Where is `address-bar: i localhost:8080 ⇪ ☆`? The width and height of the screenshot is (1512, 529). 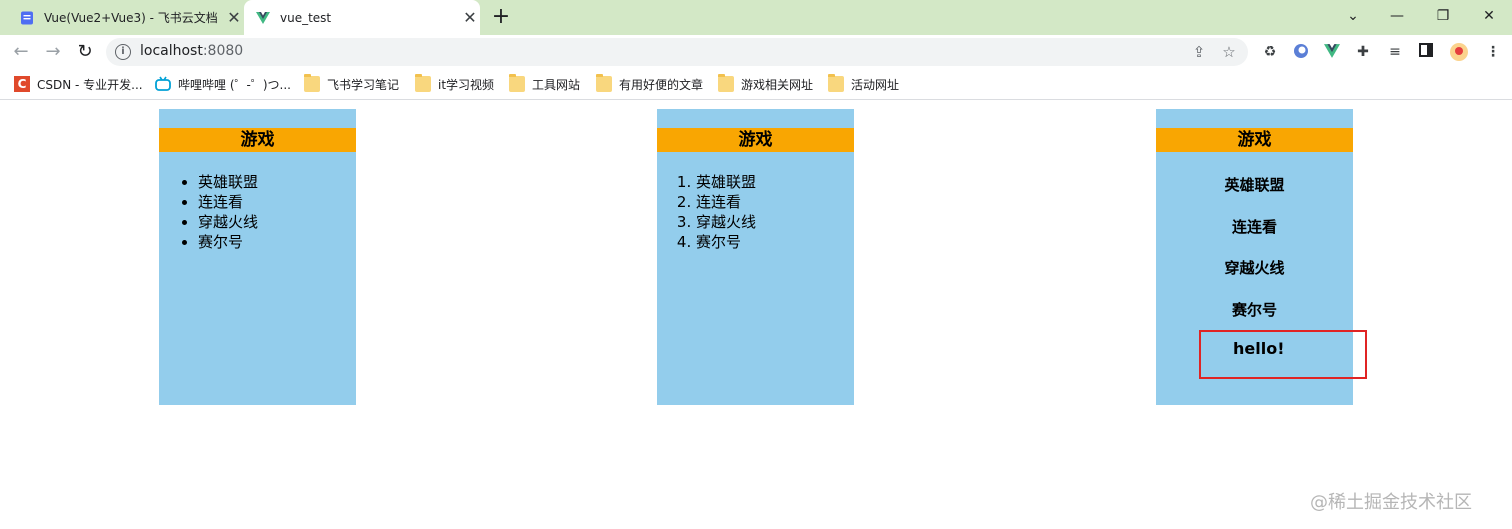
address-bar: i localhost:8080 ⇪ ☆ is located at coordinates (677, 52).